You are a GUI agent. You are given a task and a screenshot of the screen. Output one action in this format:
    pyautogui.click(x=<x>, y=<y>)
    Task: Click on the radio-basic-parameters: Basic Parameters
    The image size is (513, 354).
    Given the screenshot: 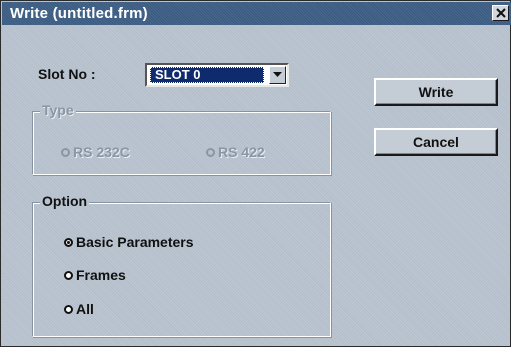 What is the action you would take?
    pyautogui.click(x=129, y=242)
    